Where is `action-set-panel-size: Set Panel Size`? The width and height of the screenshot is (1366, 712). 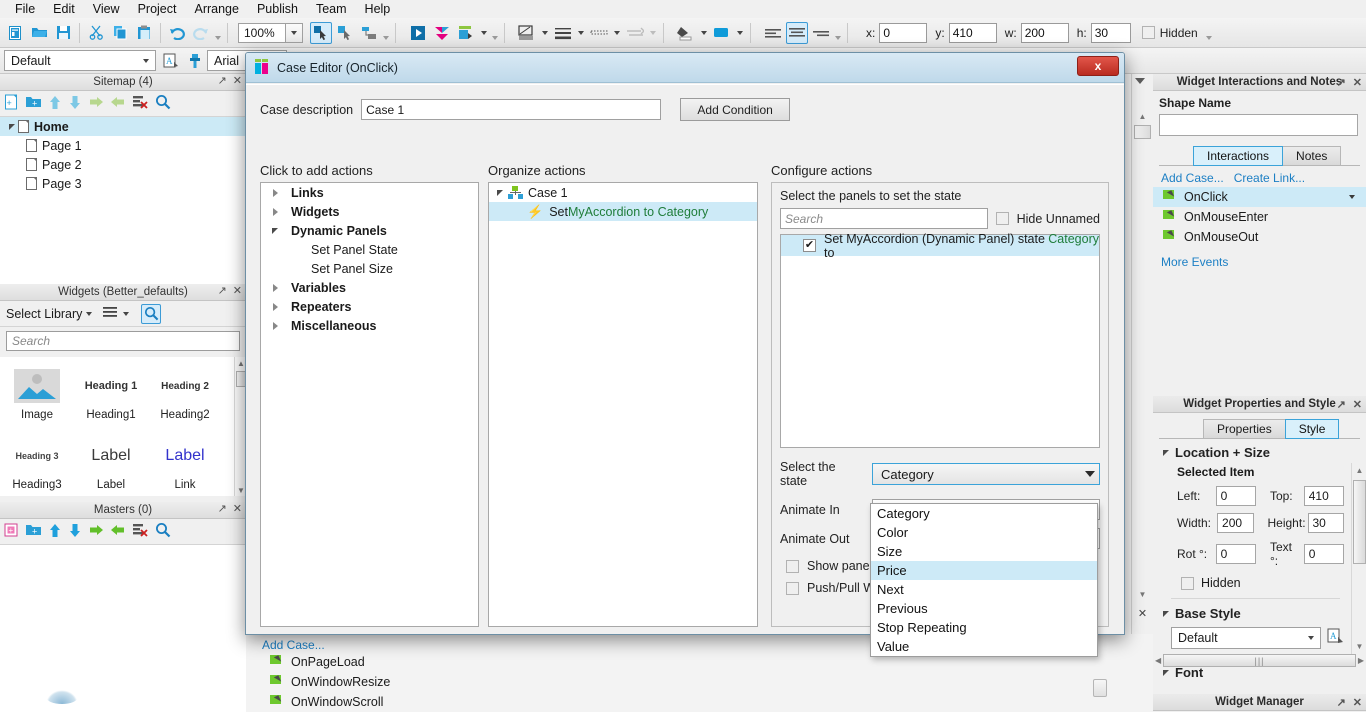 action-set-panel-size: Set Panel Size is located at coordinates (369, 268).